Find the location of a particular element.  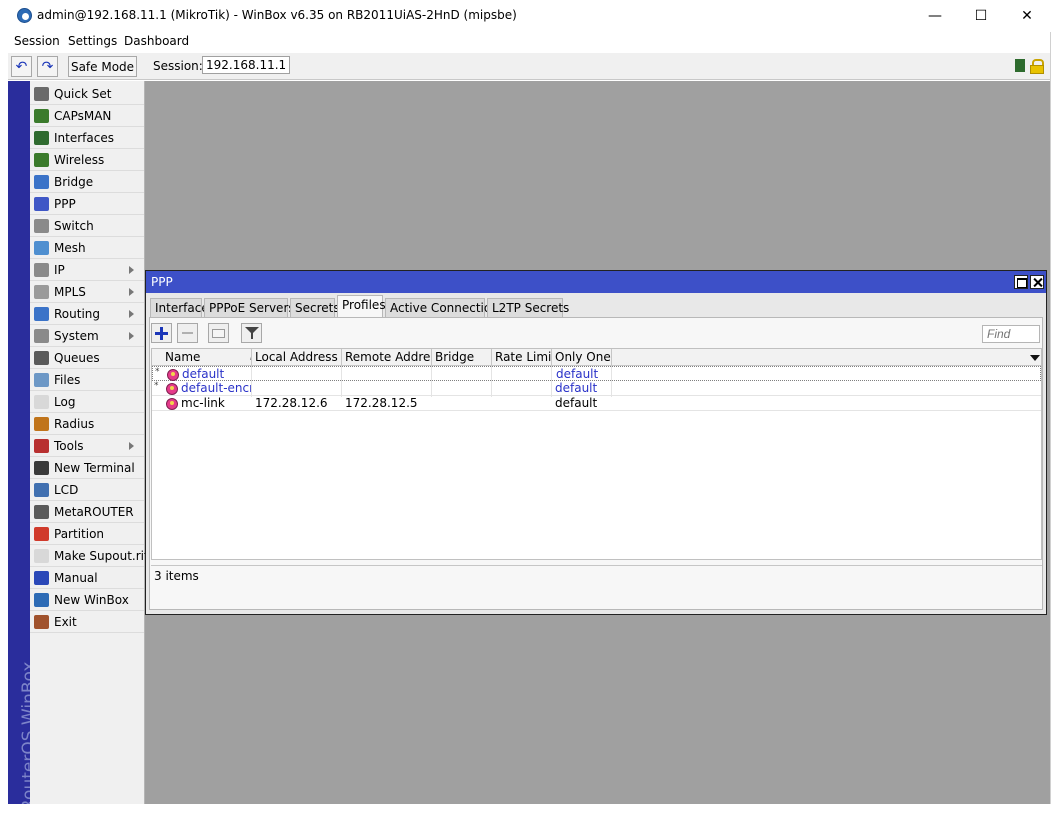

sidebar-item-exit: Exit is located at coordinates (87, 622).